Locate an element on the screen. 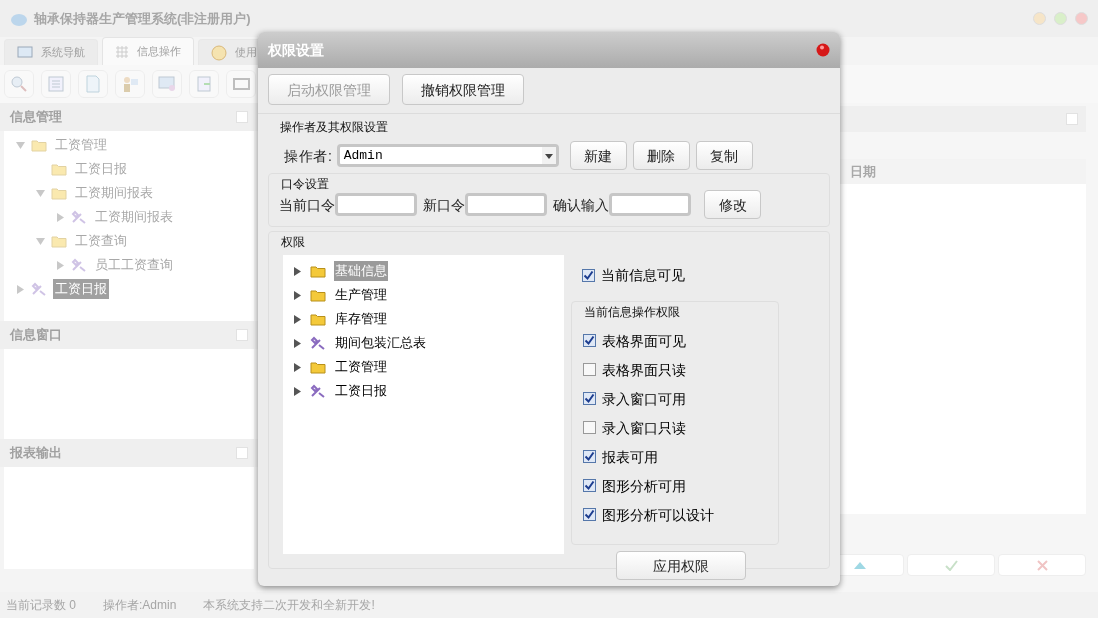  group-title: 口令设置 is located at coordinates (305, 184).